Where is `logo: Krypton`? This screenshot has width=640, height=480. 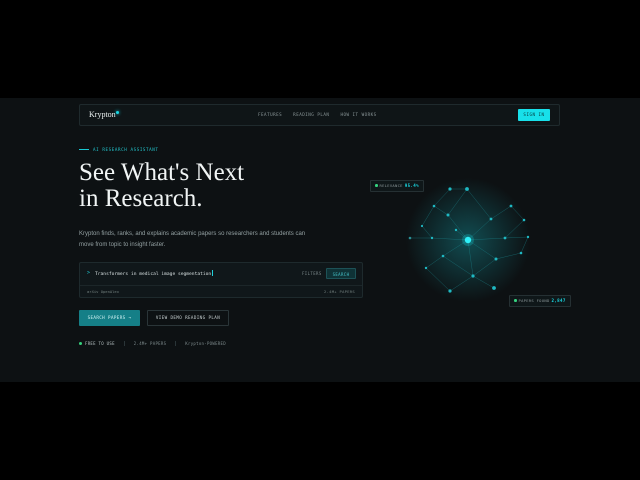
logo: Krypton is located at coordinates (102, 114).